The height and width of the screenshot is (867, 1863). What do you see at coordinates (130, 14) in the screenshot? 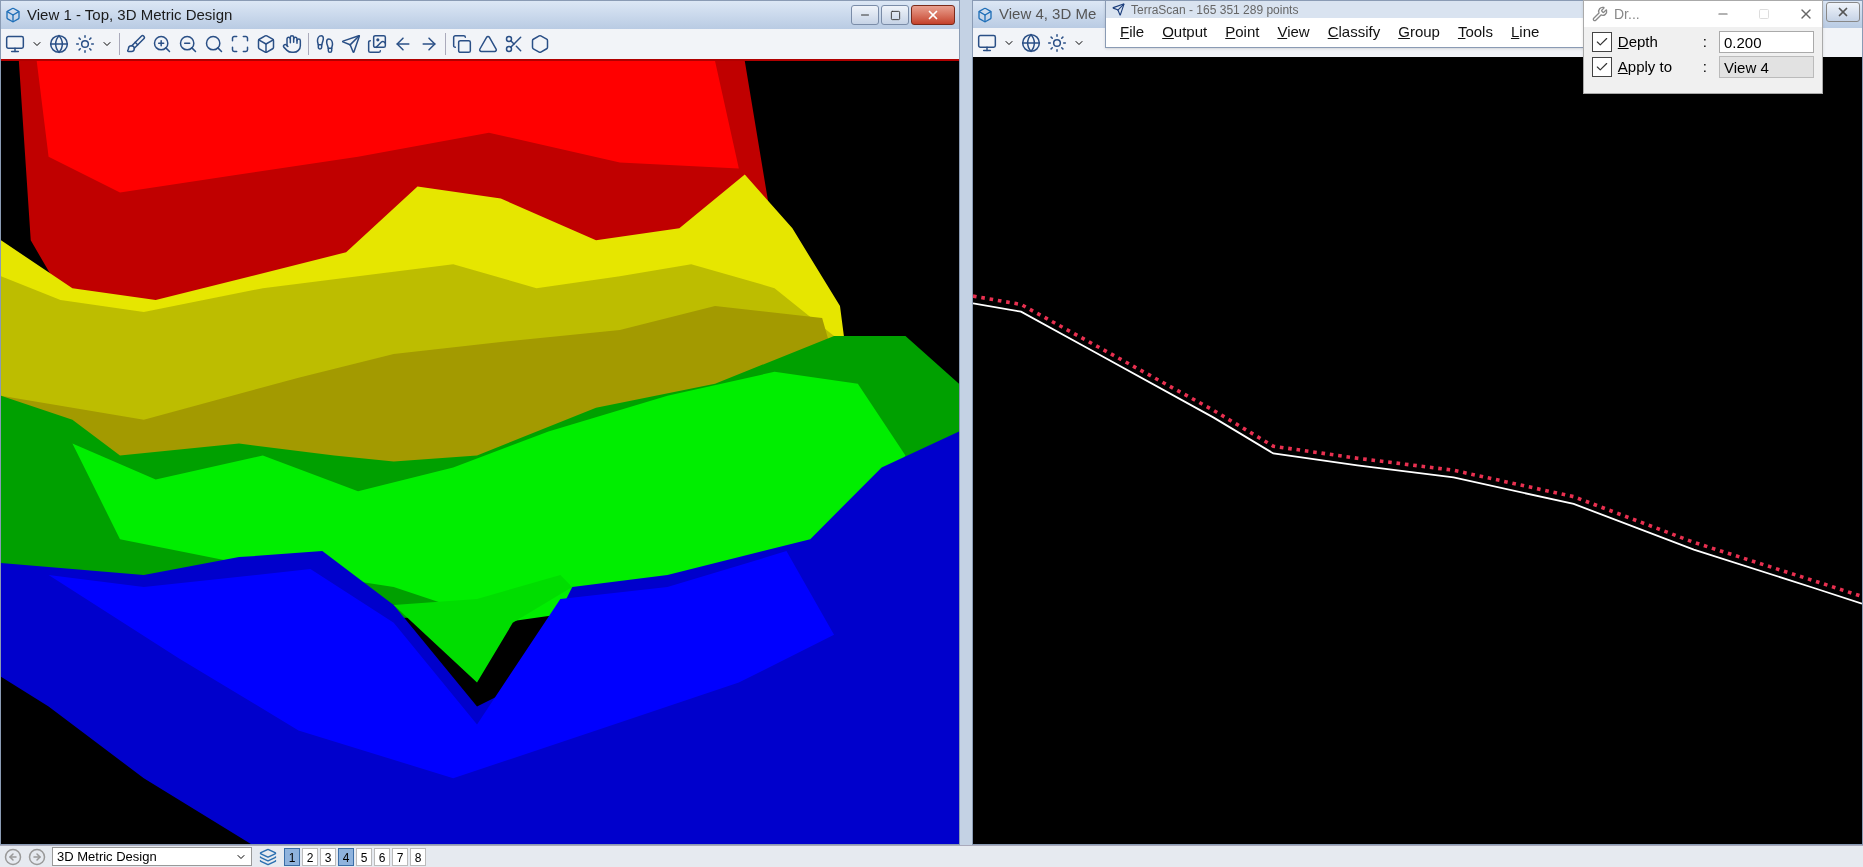
I see `window-title: View 1 - Top, 3D Metric Design` at bounding box center [130, 14].